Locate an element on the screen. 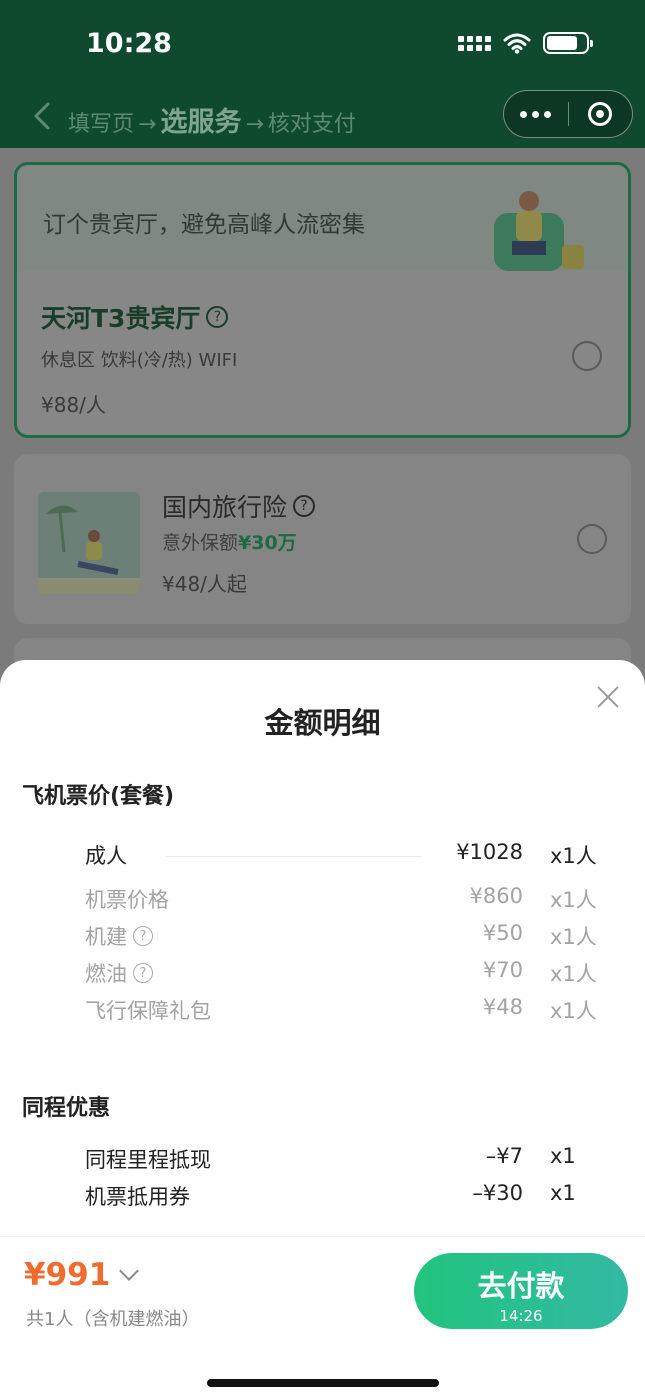  row-amount: ¥48 is located at coordinates (502, 1007).